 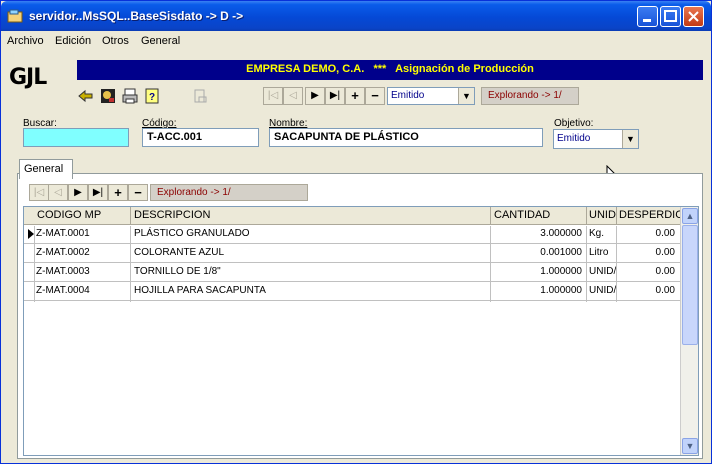 What do you see at coordinates (200, 137) in the screenshot?
I see `codigo-field: T-ACC.001` at bounding box center [200, 137].